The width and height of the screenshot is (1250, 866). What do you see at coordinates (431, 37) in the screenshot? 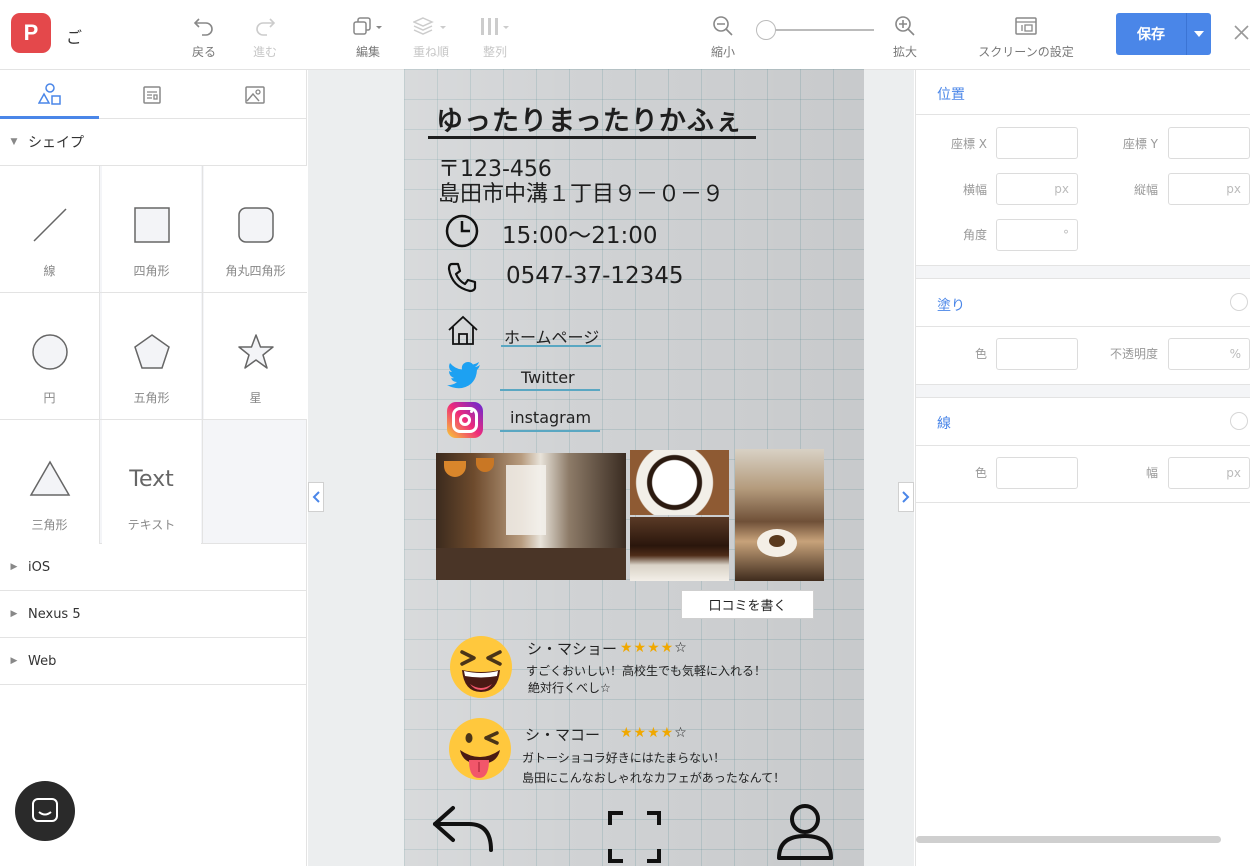
I see `order-button: 重ね順` at bounding box center [431, 37].